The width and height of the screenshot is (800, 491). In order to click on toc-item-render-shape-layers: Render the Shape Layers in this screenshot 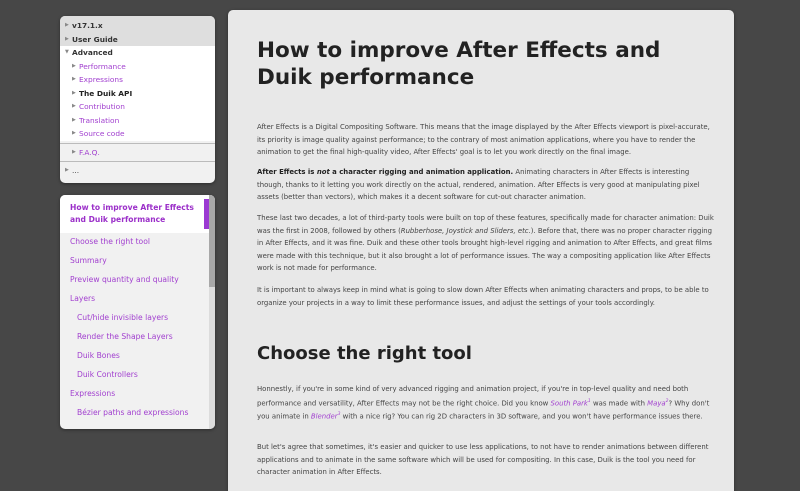, I will do `click(125, 336)`.